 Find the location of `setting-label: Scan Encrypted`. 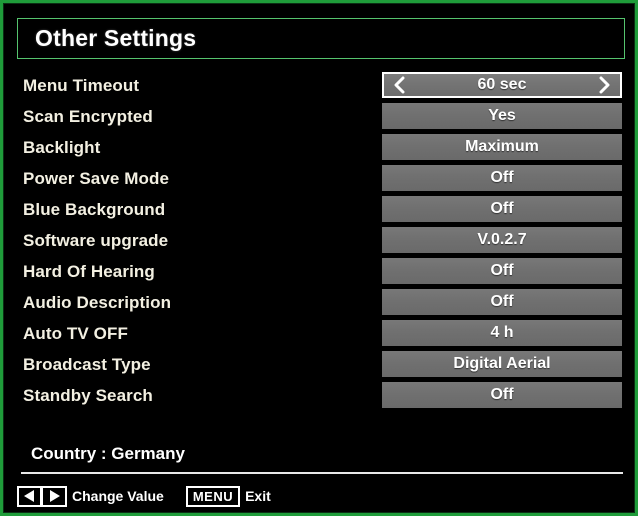

setting-label: Scan Encrypted is located at coordinates (88, 116).